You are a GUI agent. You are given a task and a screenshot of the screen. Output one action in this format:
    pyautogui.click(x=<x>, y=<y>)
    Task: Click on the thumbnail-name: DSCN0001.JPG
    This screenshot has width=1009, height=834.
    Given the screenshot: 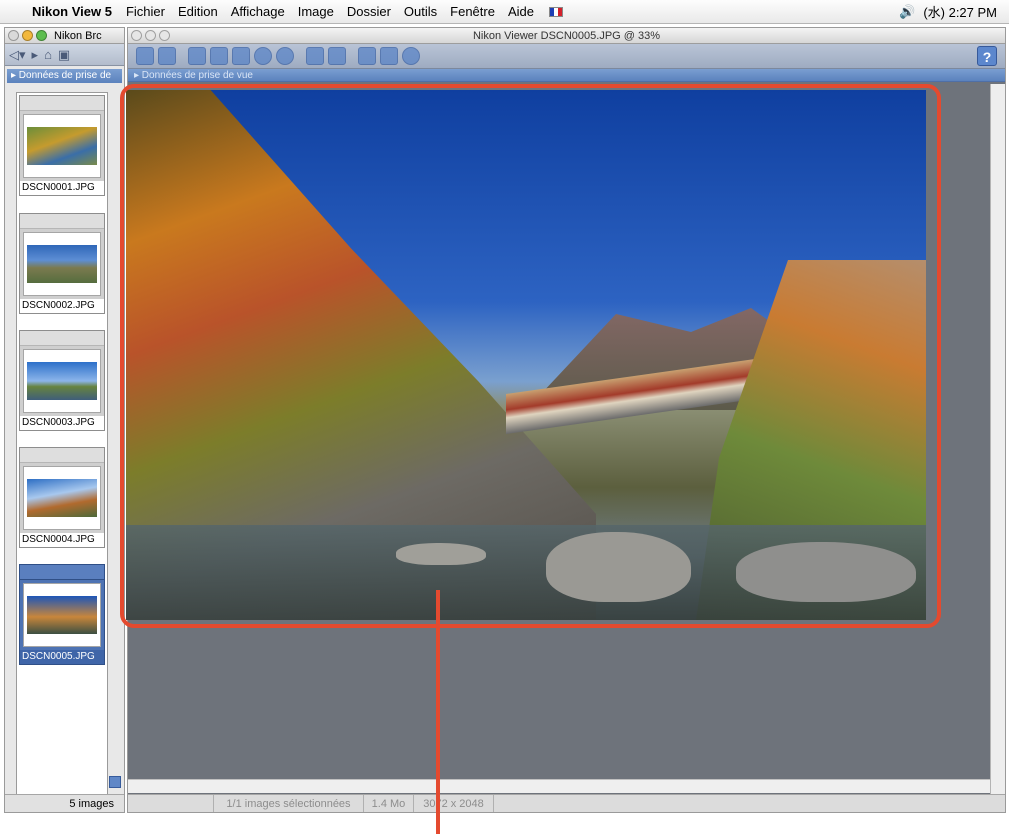 What is the action you would take?
    pyautogui.click(x=62, y=188)
    